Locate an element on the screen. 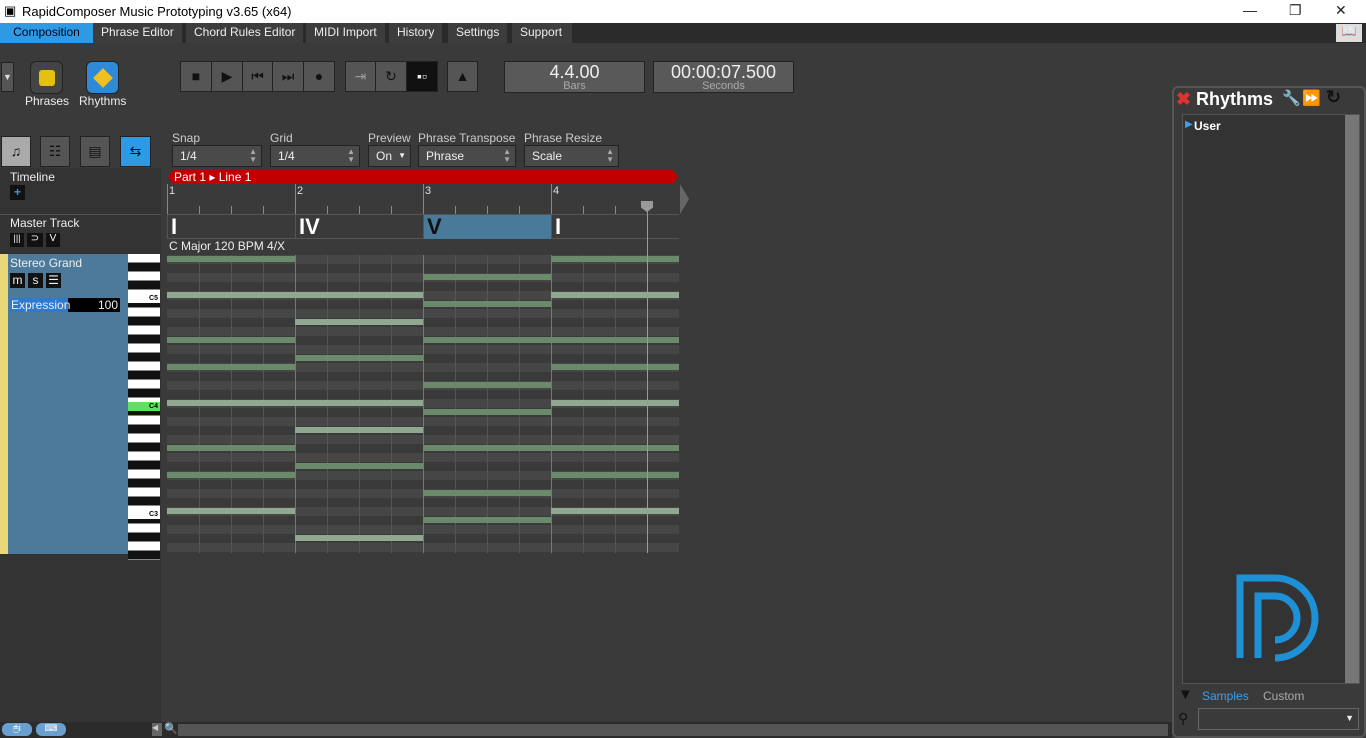 The height and width of the screenshot is (738, 1366). loop-icon: ↻ is located at coordinates (391, 76).